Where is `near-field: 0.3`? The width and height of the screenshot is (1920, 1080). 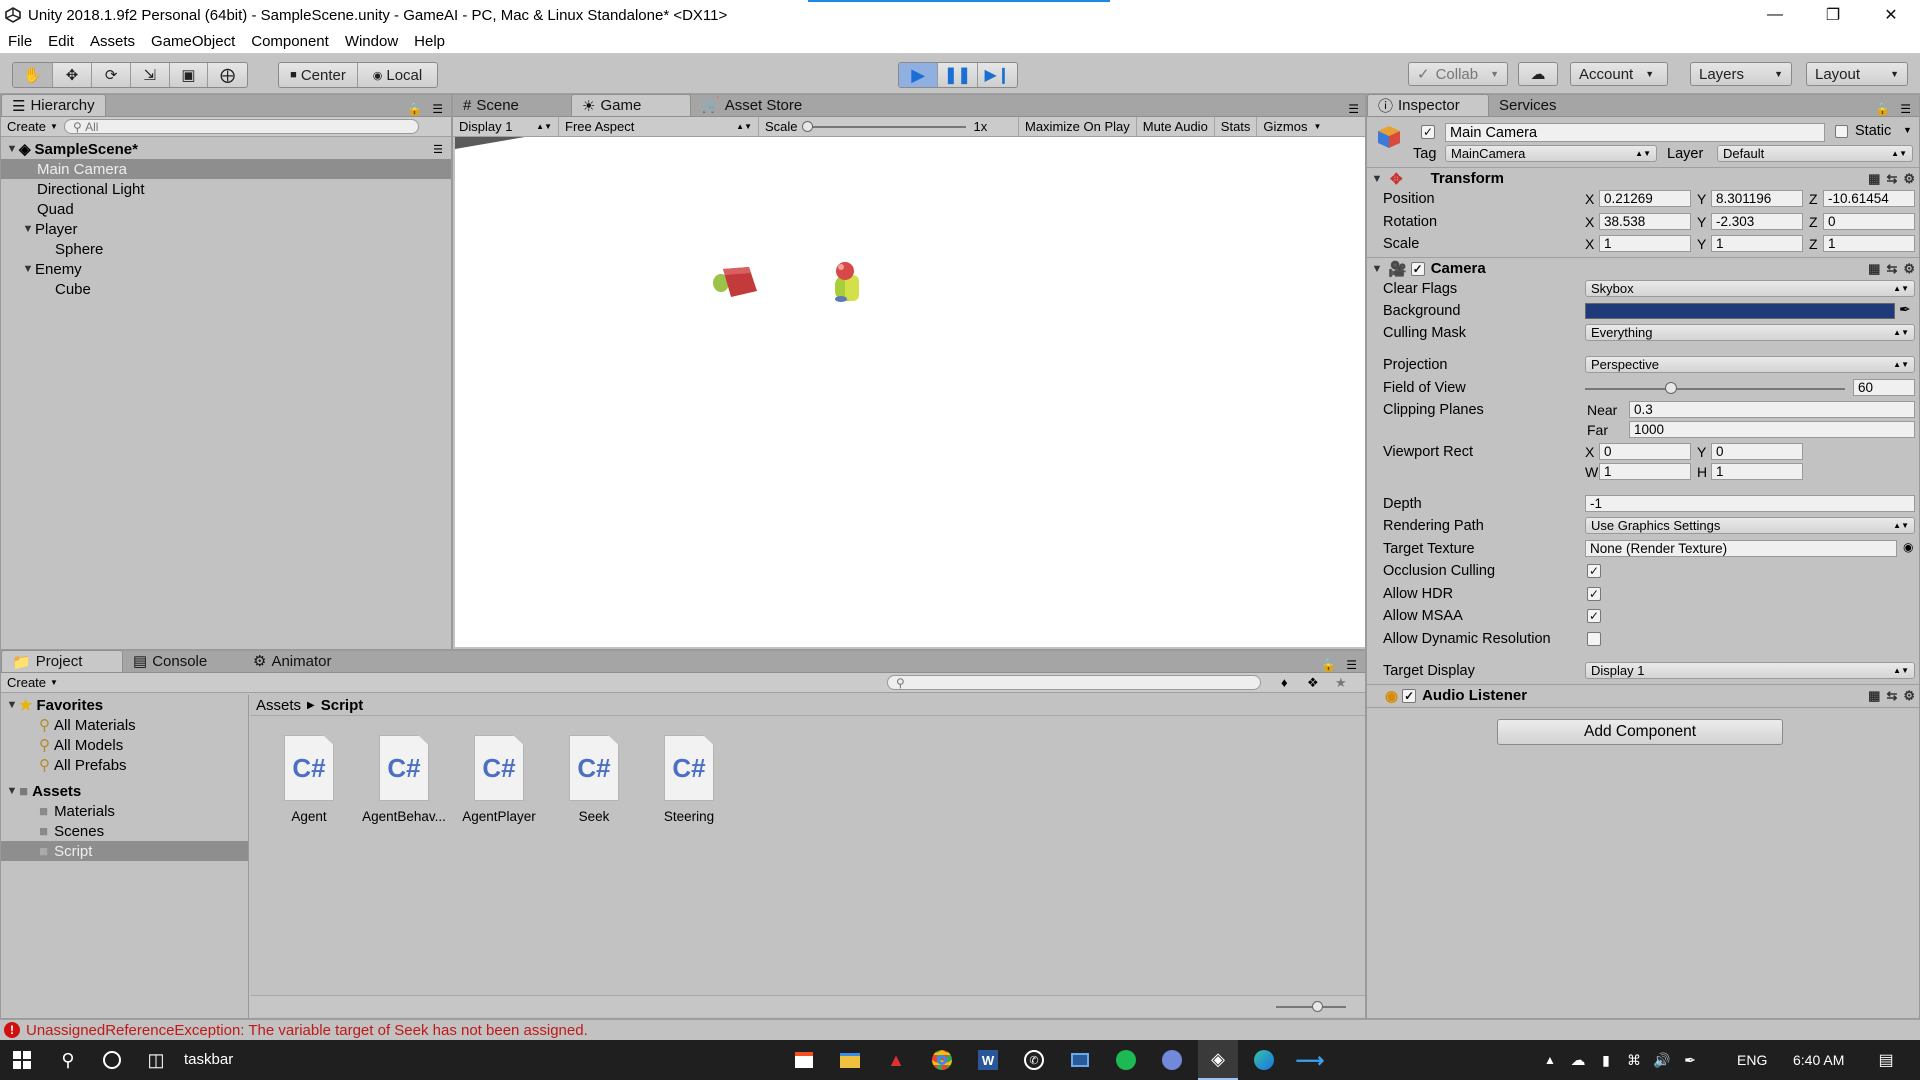 near-field: 0.3 is located at coordinates (1772, 409).